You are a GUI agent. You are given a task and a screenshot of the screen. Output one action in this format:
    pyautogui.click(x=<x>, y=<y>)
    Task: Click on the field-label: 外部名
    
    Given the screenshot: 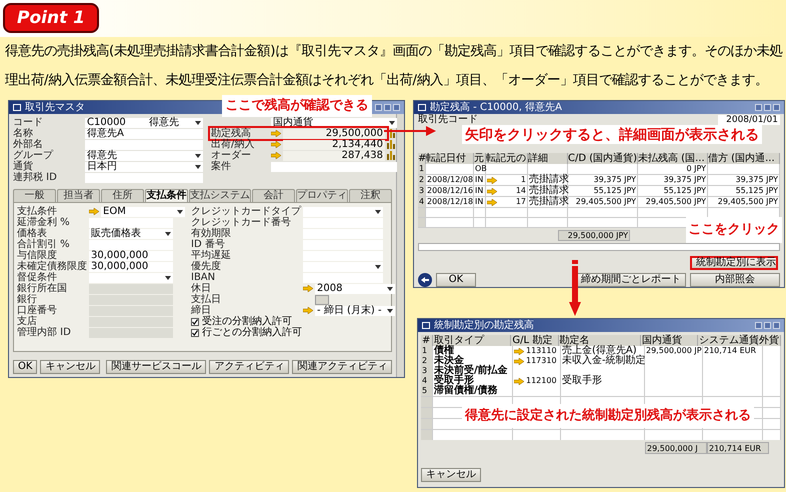 What is the action you would take?
    pyautogui.click(x=28, y=145)
    